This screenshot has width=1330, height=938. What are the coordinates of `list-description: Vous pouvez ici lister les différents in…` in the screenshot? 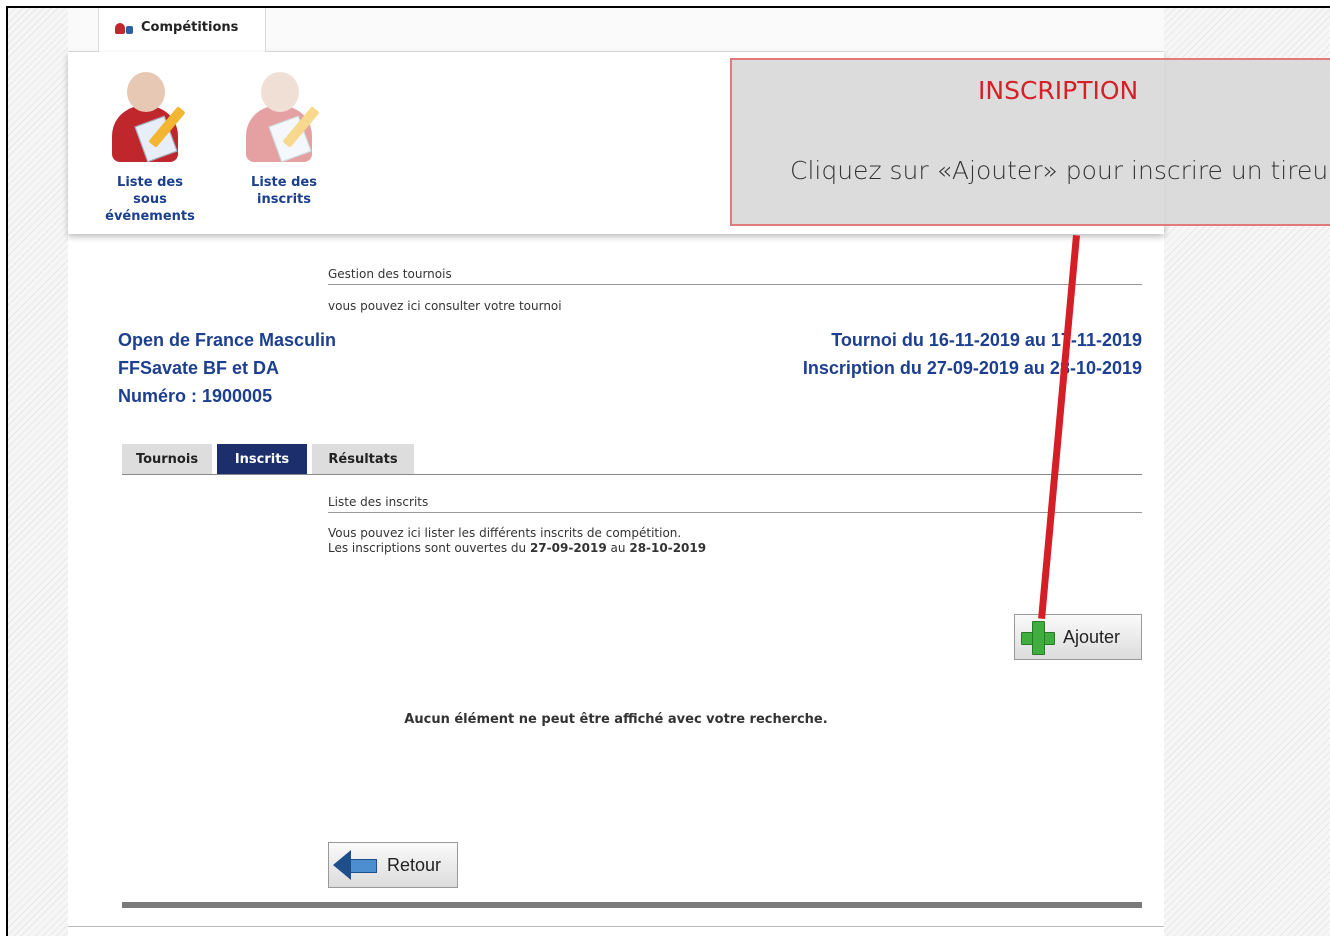 It's located at (517, 541).